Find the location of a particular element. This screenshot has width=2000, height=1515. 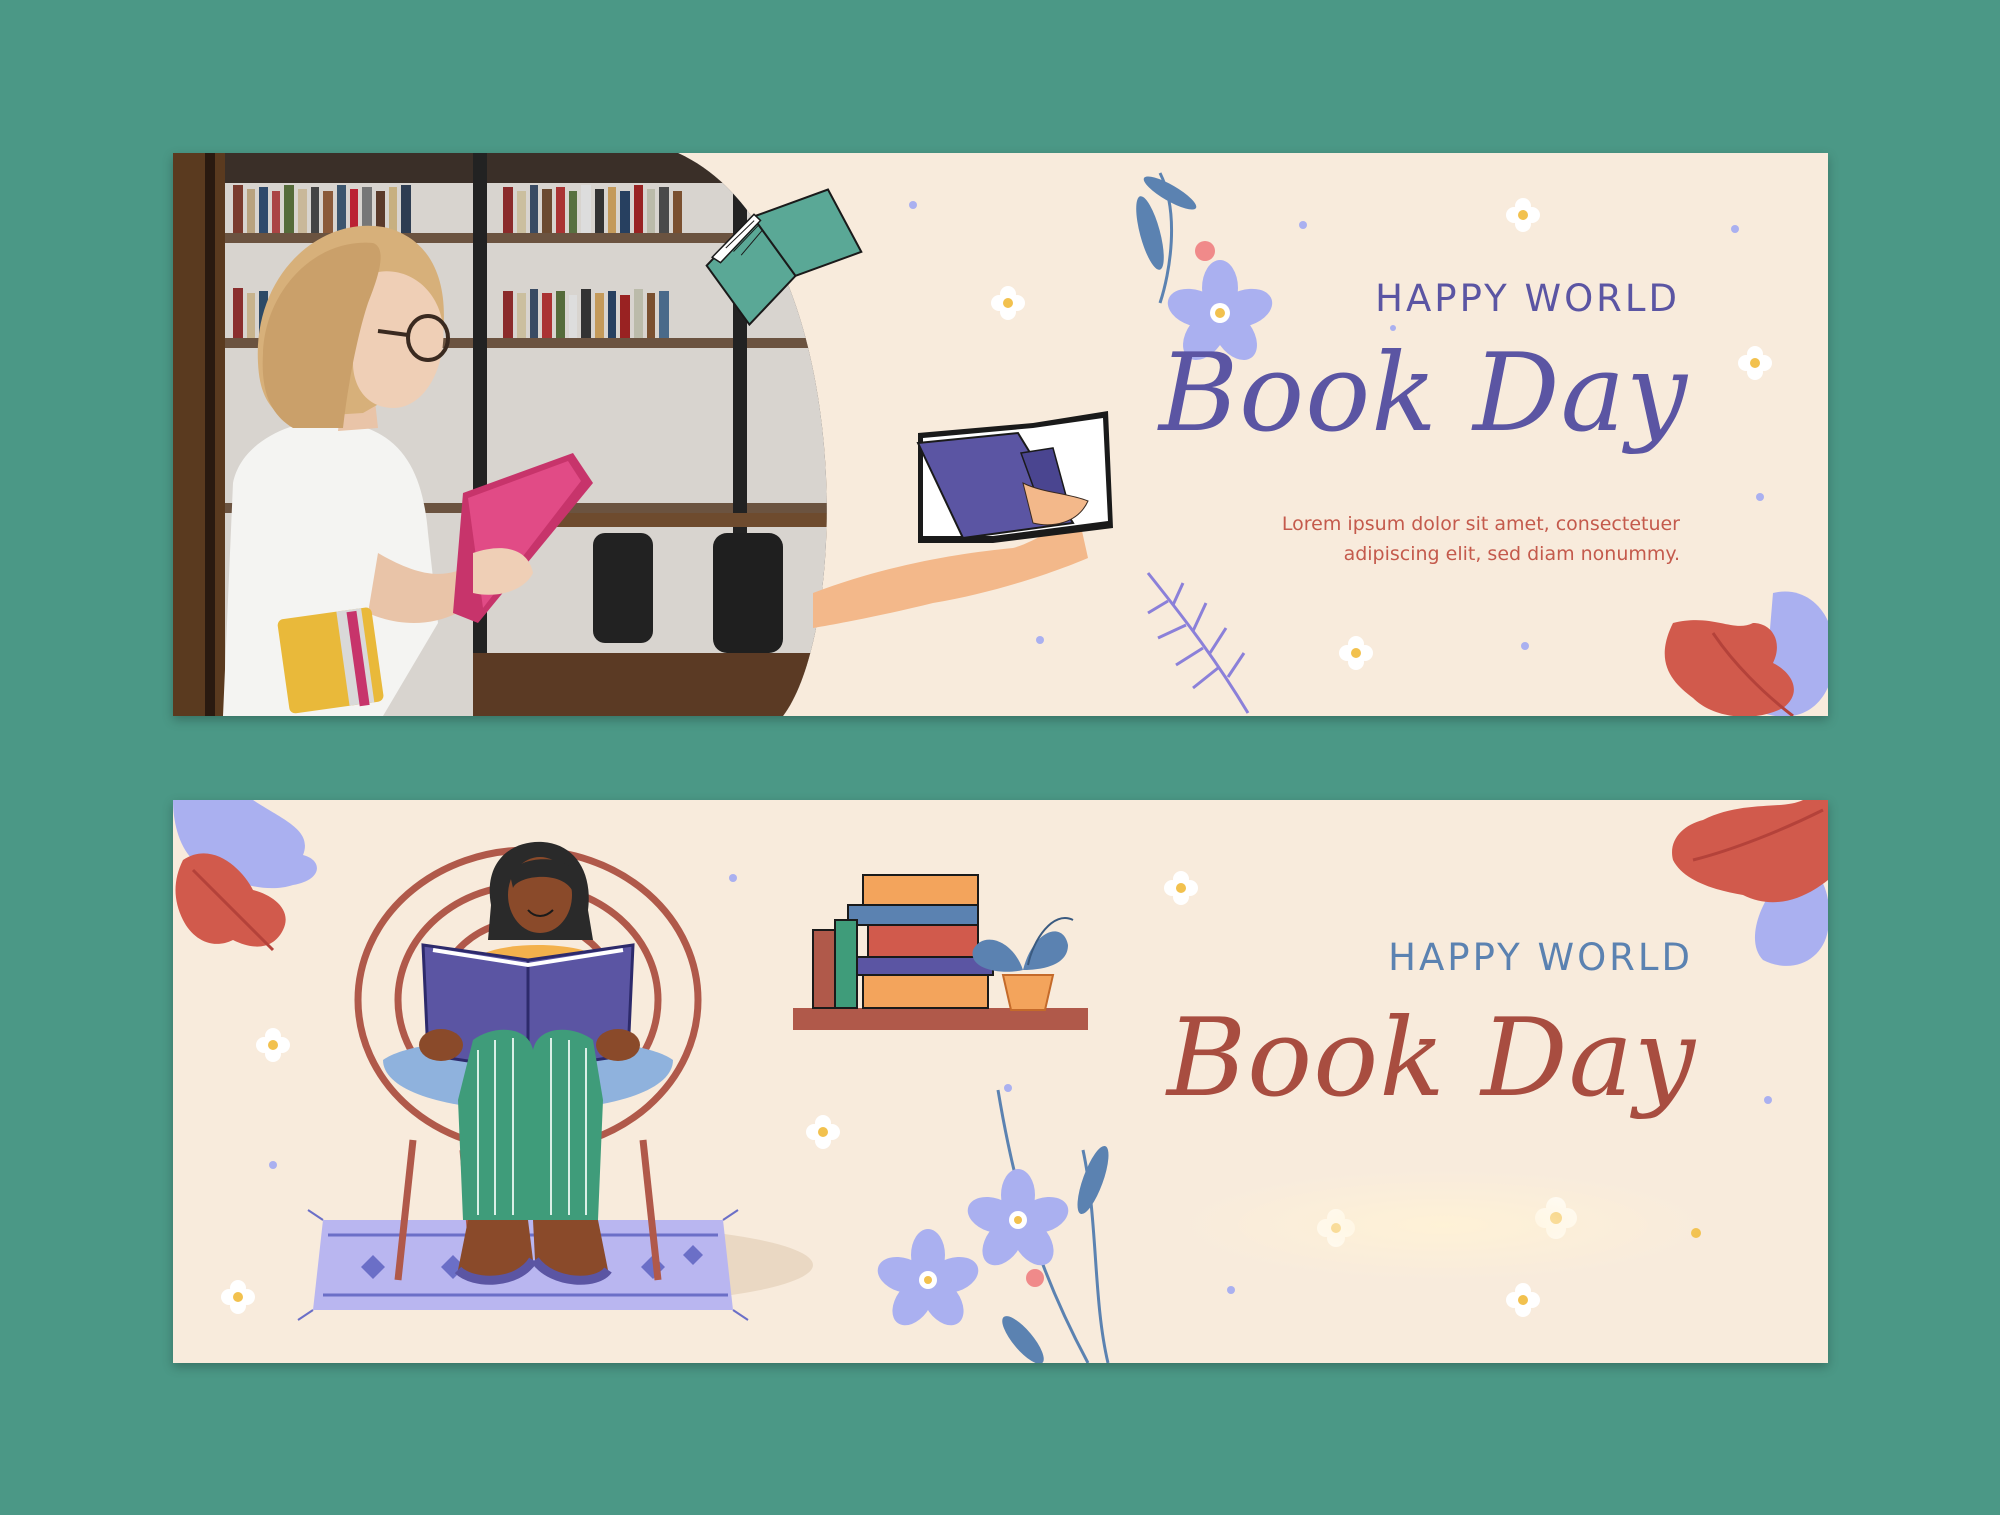

held-book-icon is located at coordinates (963, 519).